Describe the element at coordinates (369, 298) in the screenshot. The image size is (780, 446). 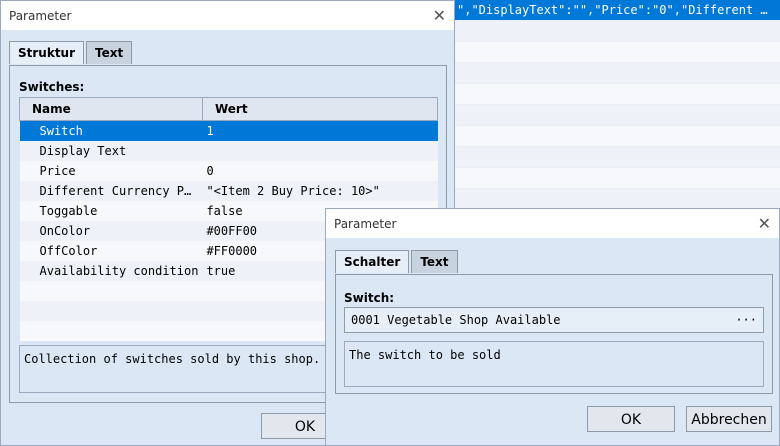
I see `switch-label: Switch:` at that location.